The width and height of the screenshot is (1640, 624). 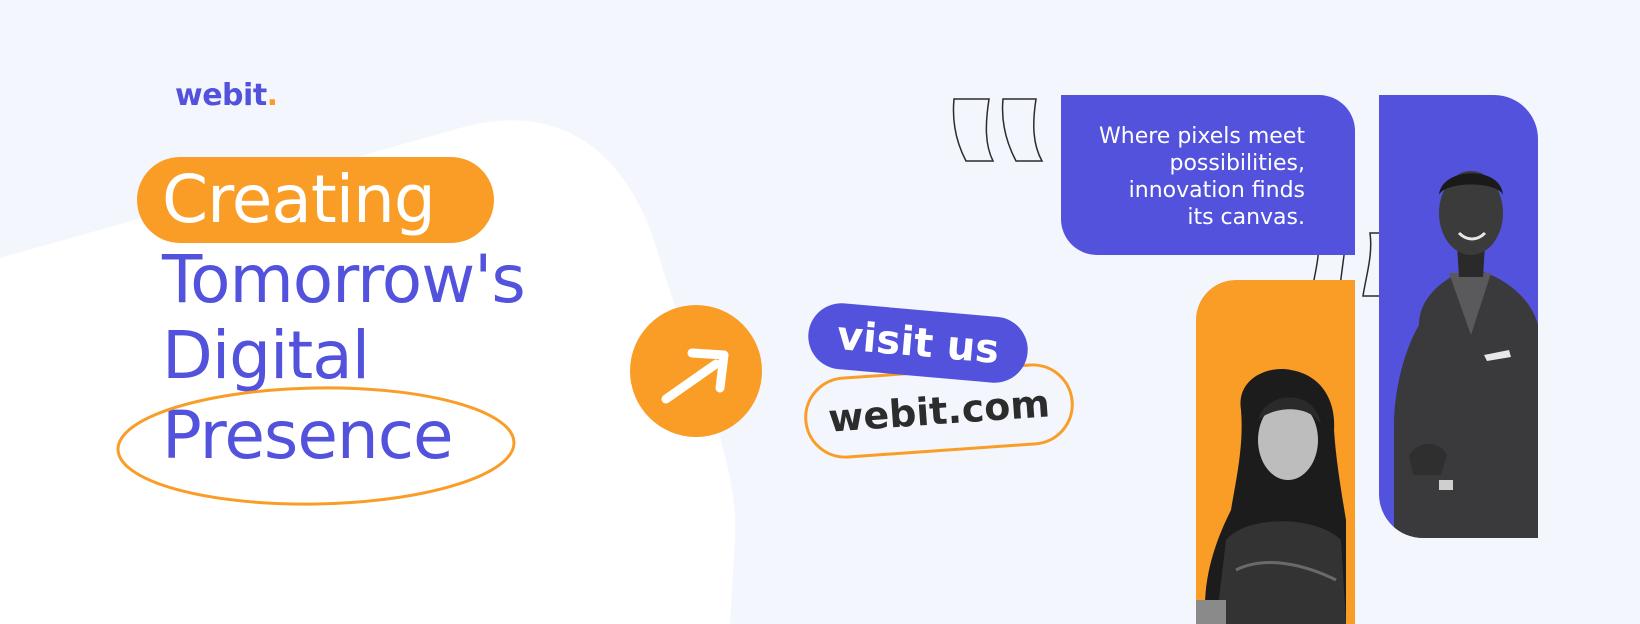 What do you see at coordinates (1202, 136) in the screenshot?
I see `quote-line-1: Where pixels meet` at bounding box center [1202, 136].